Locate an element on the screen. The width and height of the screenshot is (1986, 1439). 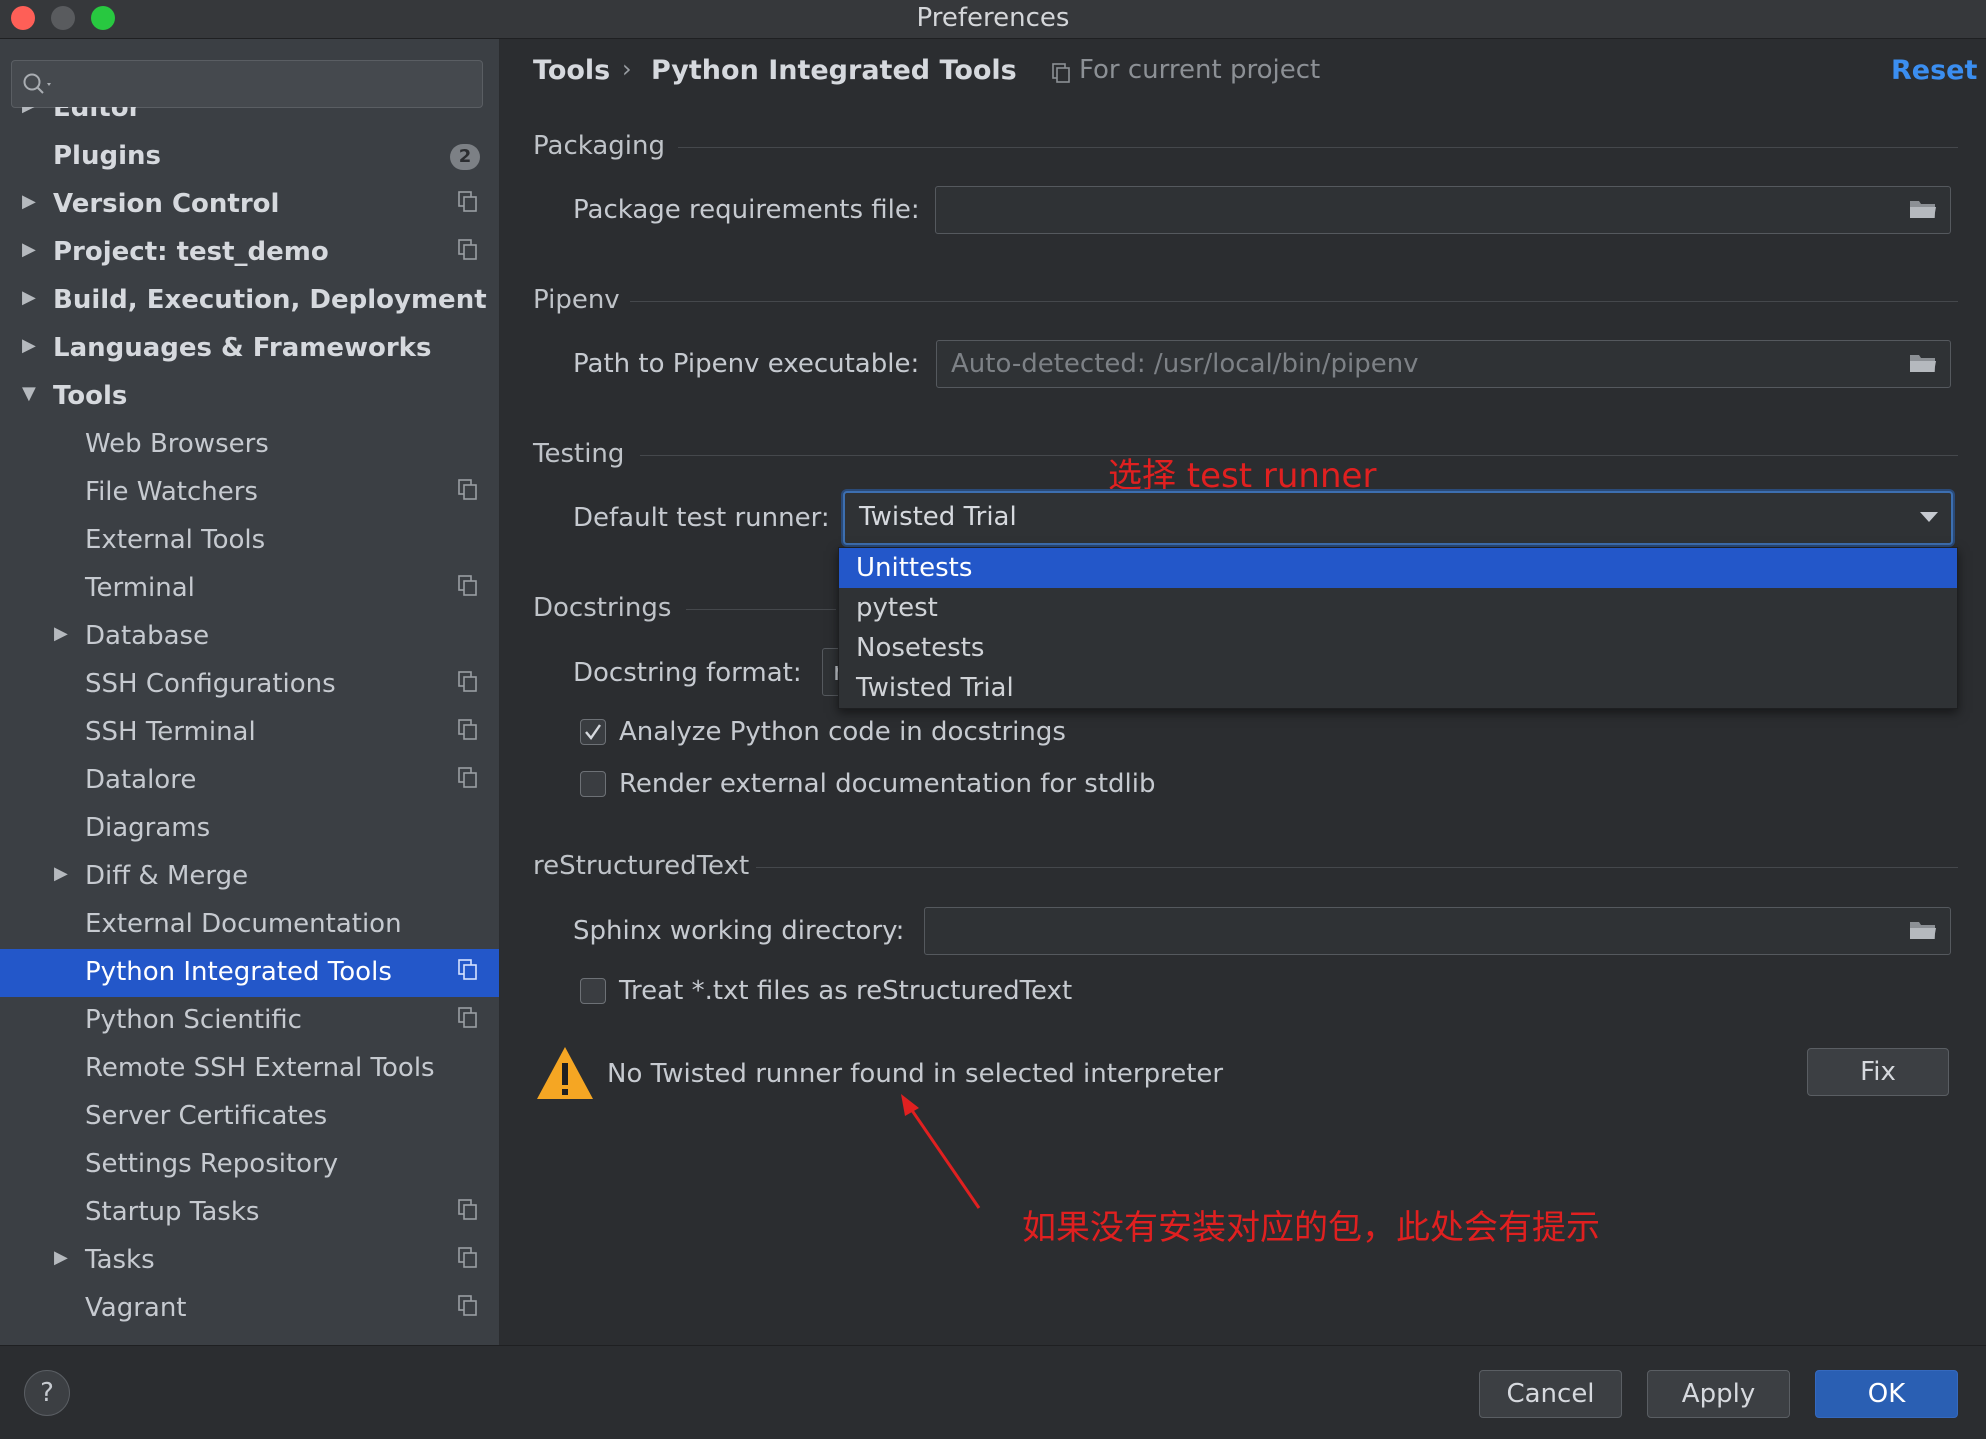
sidebar-item-label: Terminal is located at coordinates (140, 588).